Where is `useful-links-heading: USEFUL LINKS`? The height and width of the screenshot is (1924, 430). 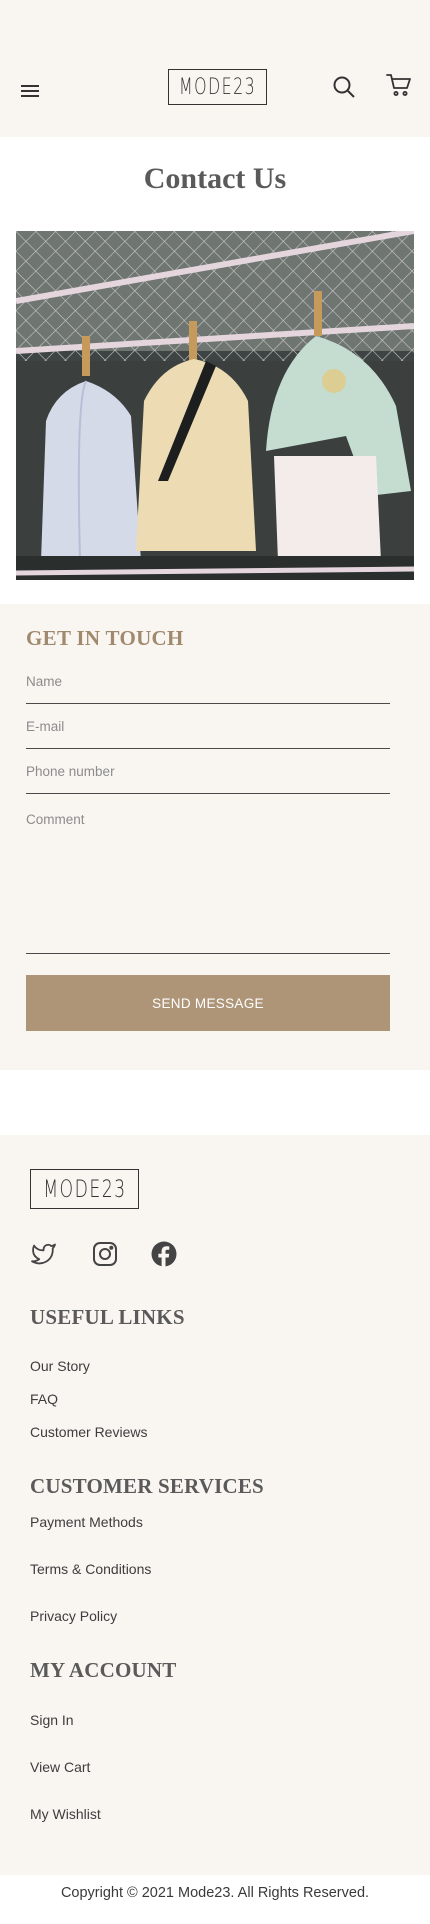 useful-links-heading: USEFUL LINKS is located at coordinates (107, 1317).